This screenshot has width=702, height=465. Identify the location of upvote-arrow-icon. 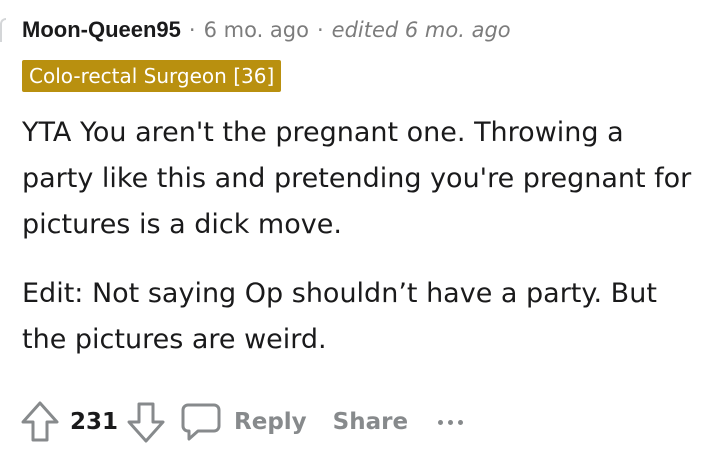
(40, 421).